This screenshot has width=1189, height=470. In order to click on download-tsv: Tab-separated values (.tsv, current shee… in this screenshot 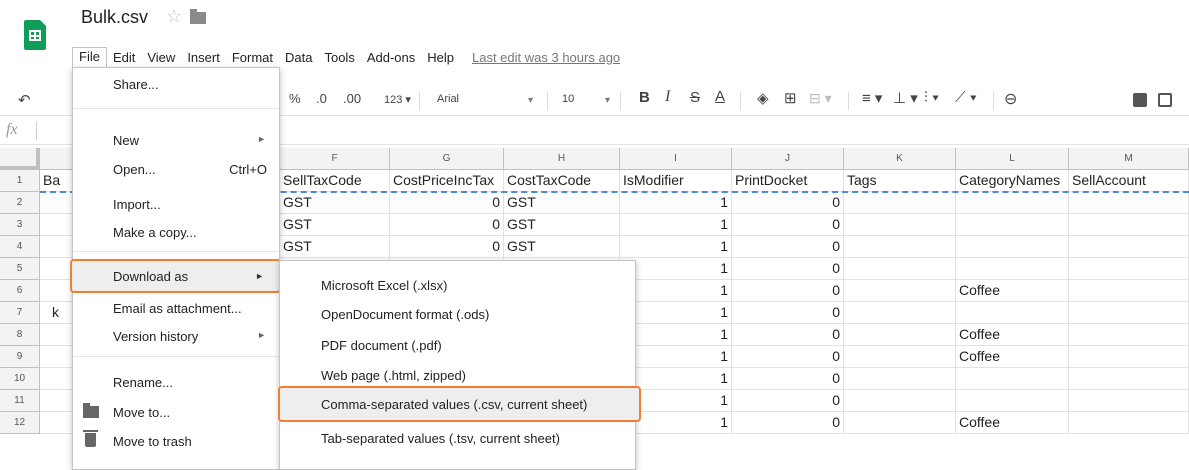, I will do `click(457, 437)`.